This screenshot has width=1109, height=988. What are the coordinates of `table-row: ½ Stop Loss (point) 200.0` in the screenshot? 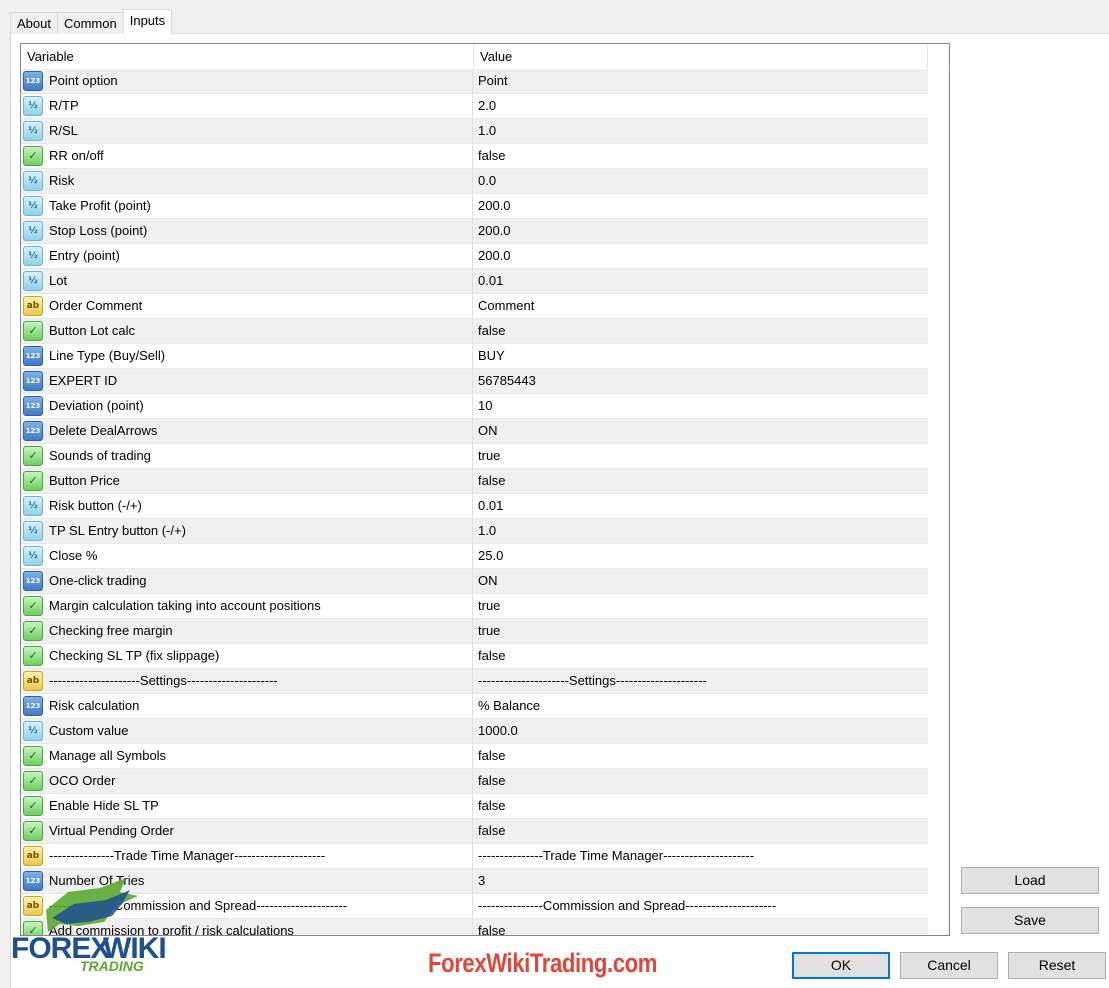 It's located at (474, 231).